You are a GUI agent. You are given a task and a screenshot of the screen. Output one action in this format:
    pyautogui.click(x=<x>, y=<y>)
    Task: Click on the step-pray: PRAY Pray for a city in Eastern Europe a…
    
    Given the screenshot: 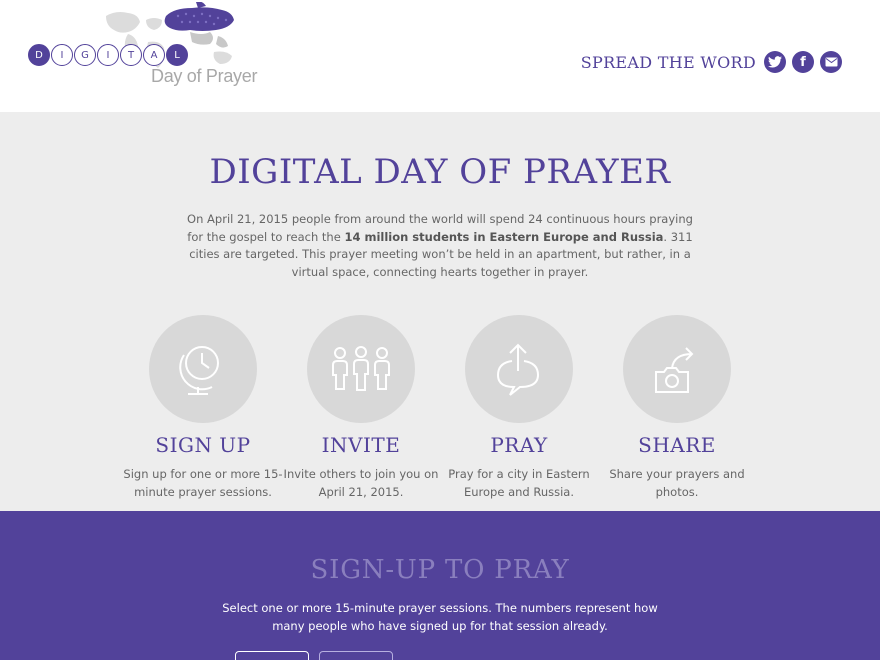 What is the action you would take?
    pyautogui.click(x=519, y=408)
    